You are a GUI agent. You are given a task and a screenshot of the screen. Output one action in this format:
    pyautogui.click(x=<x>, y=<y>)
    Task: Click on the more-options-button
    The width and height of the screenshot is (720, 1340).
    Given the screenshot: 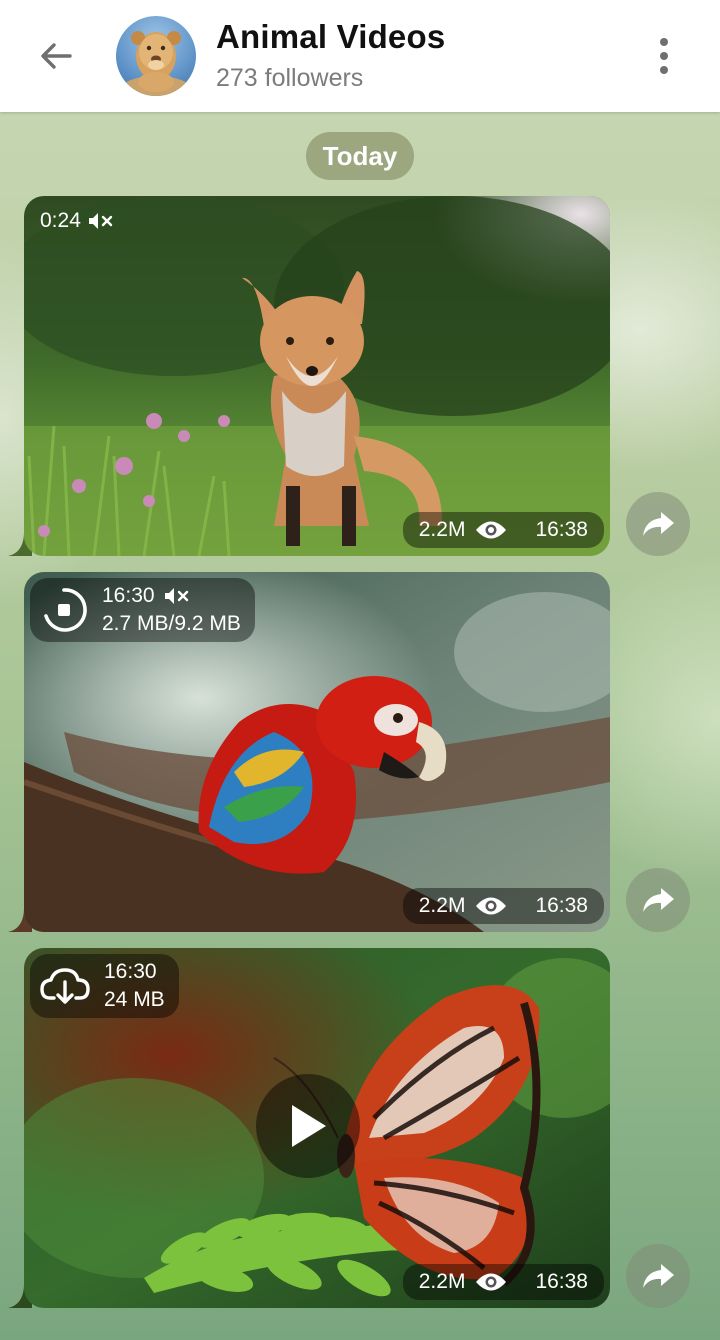 What is the action you would take?
    pyautogui.click(x=664, y=56)
    